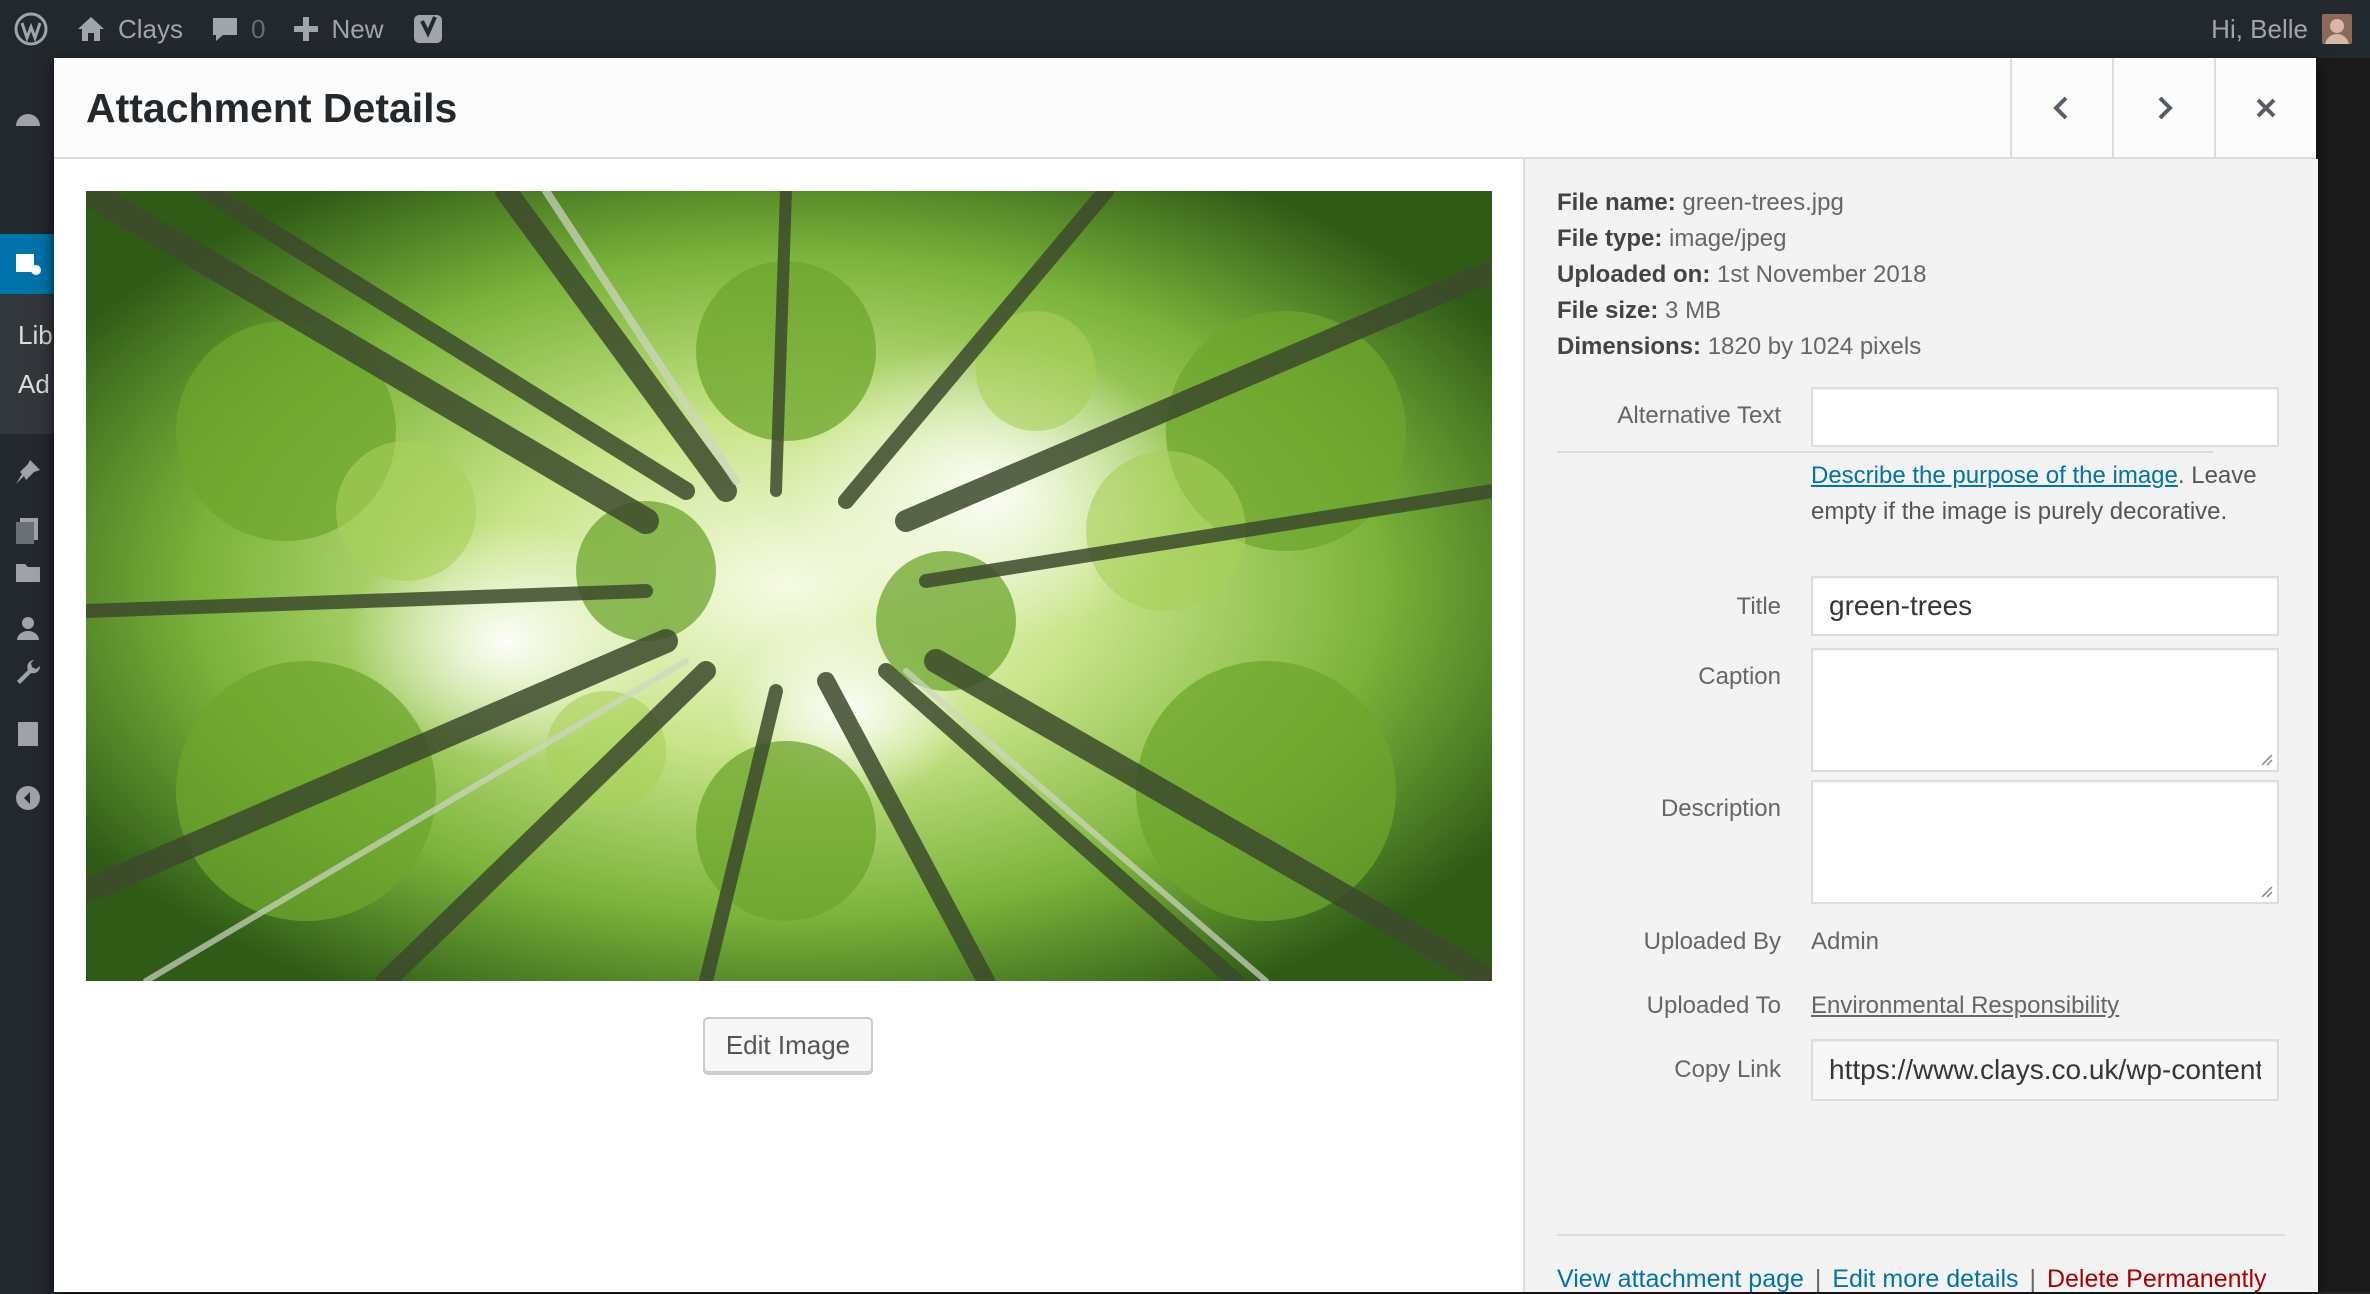 The width and height of the screenshot is (2370, 1294). I want to click on plus-icon, so click(306, 29).